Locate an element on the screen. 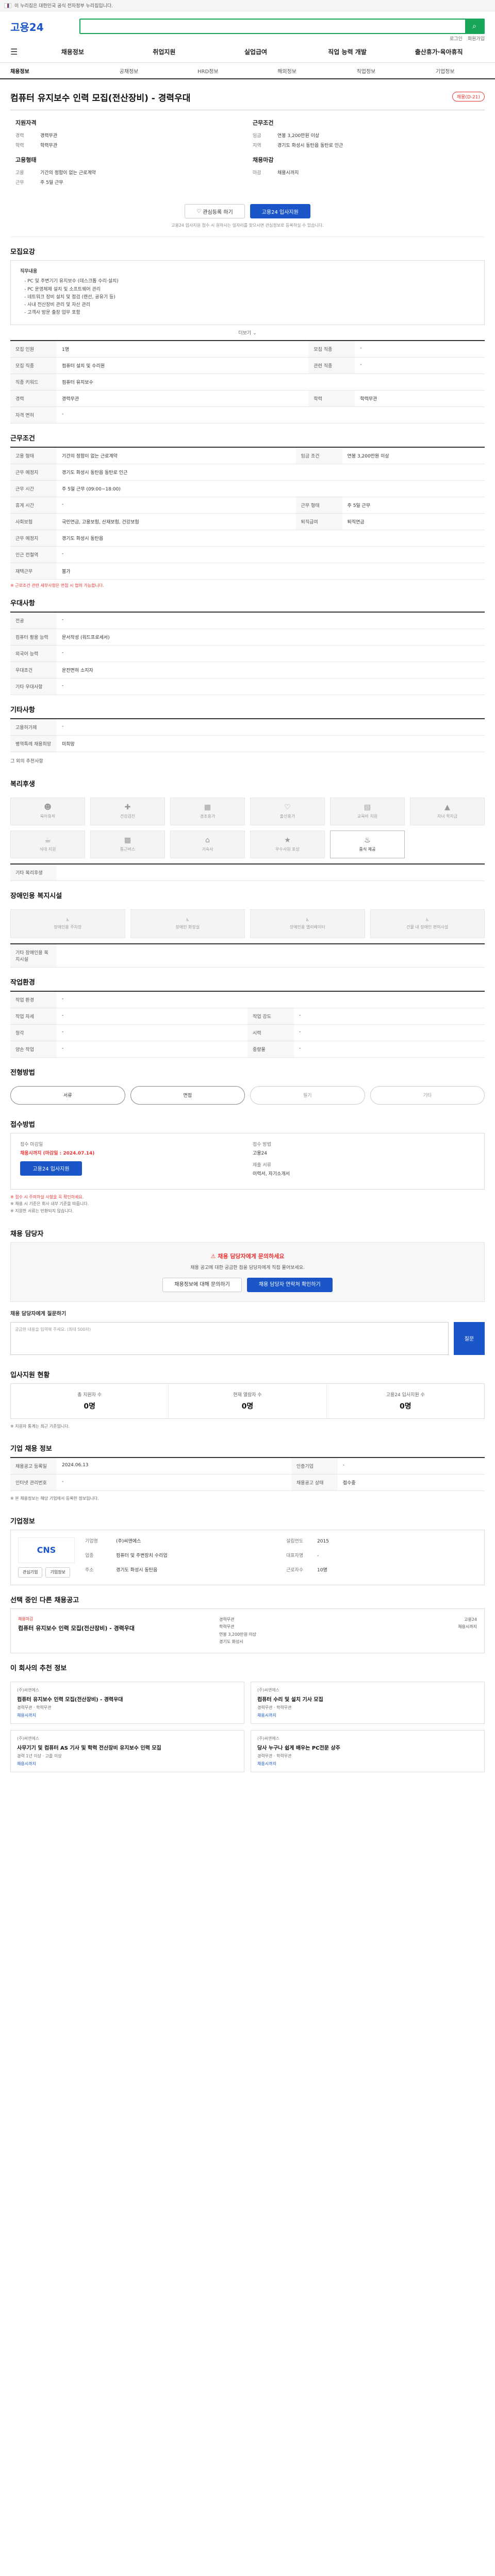  login-link: 로그인 is located at coordinates (456, 38).